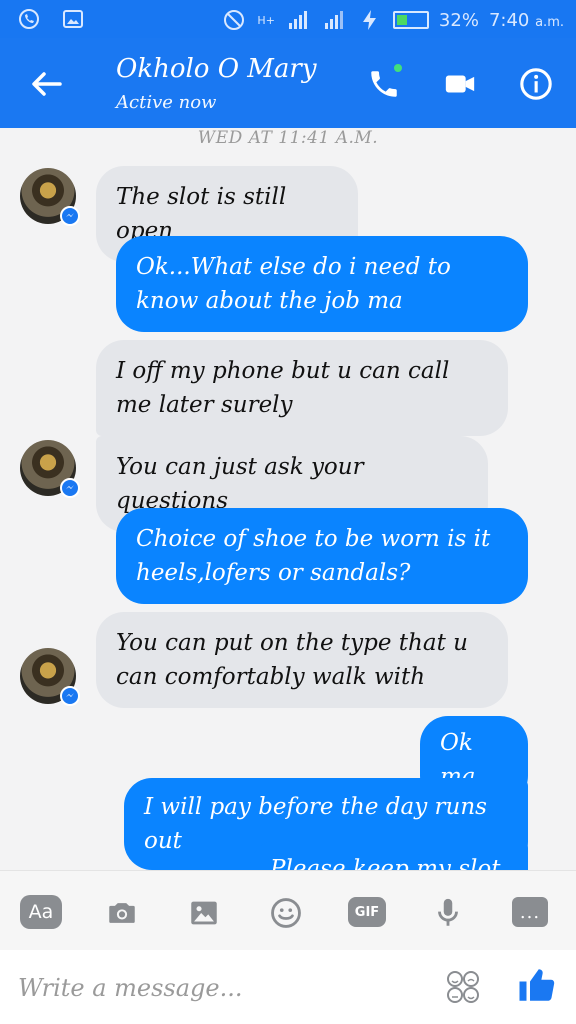  I want to click on camera-button, so click(122, 913).